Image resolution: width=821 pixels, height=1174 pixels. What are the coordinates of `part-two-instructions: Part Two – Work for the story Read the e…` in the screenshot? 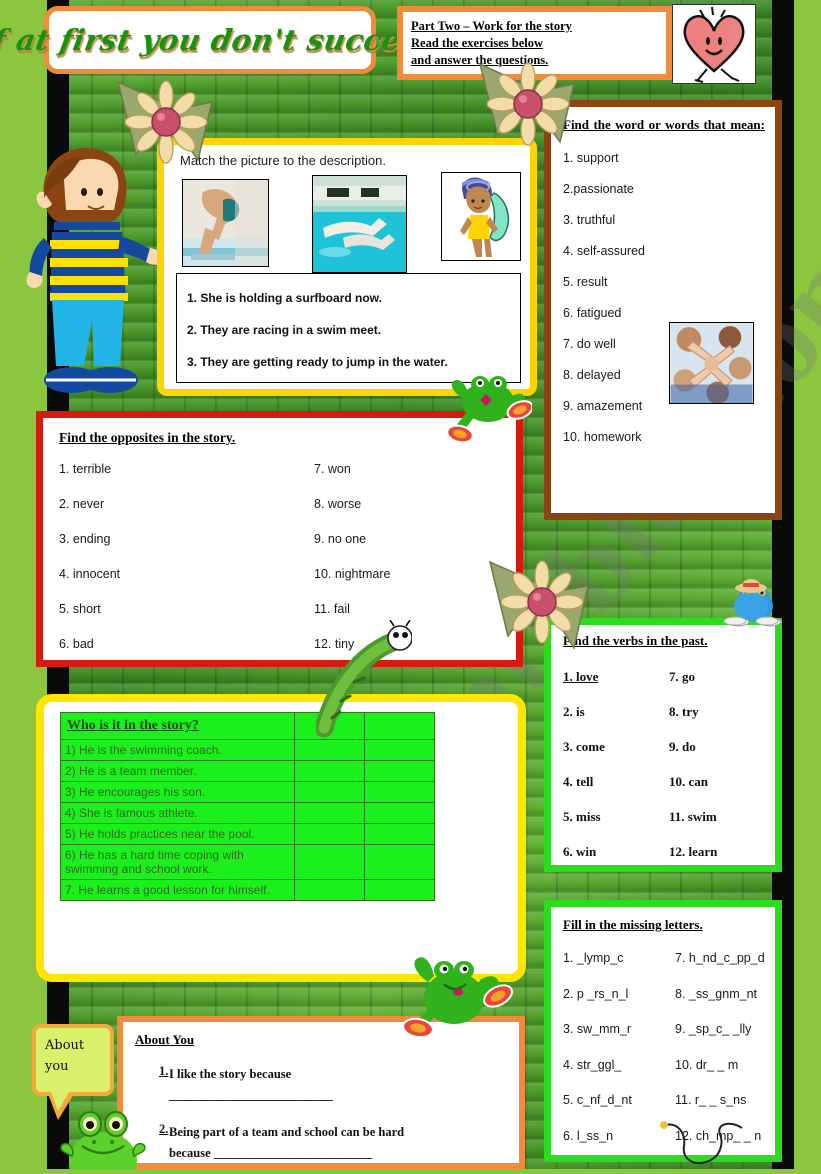 It's located at (534, 43).